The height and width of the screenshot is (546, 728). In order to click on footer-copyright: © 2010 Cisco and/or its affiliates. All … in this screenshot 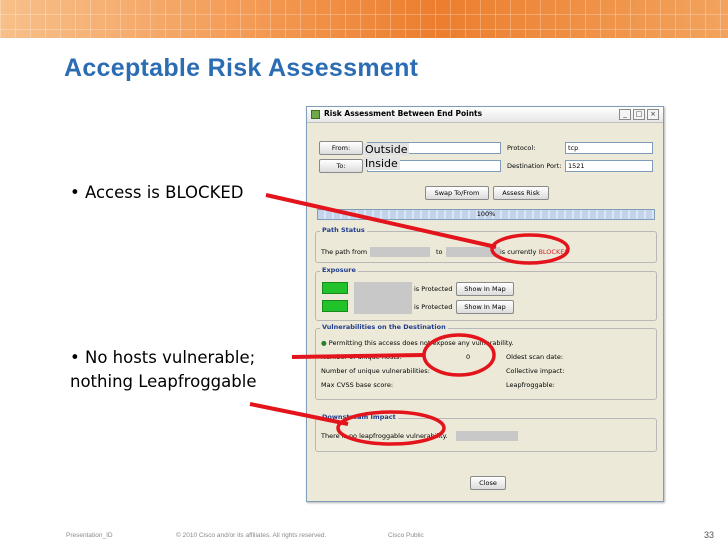, I will do `click(251, 535)`.